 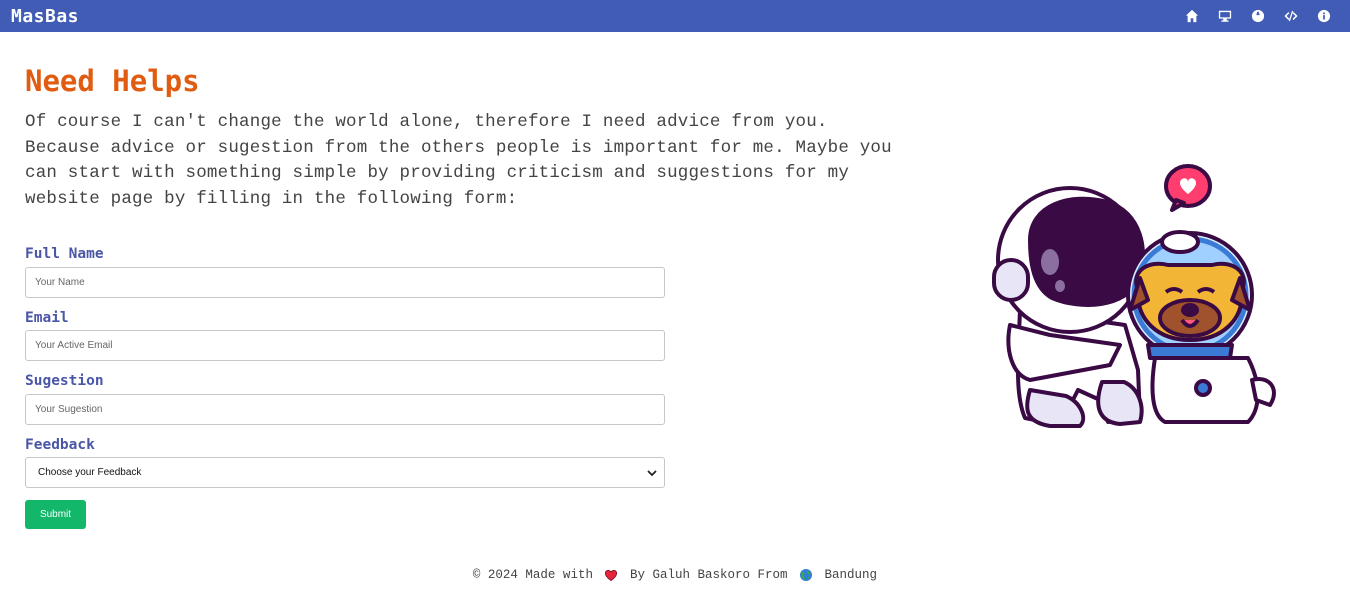 What do you see at coordinates (64, 254) in the screenshot?
I see `full-name-label: Full Name` at bounding box center [64, 254].